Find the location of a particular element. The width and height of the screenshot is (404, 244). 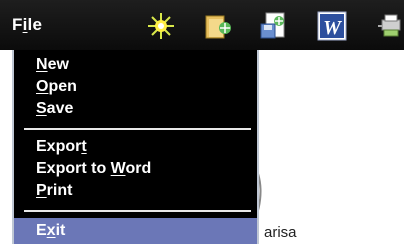

menu-item-new-label: ew is located at coordinates (58, 64).